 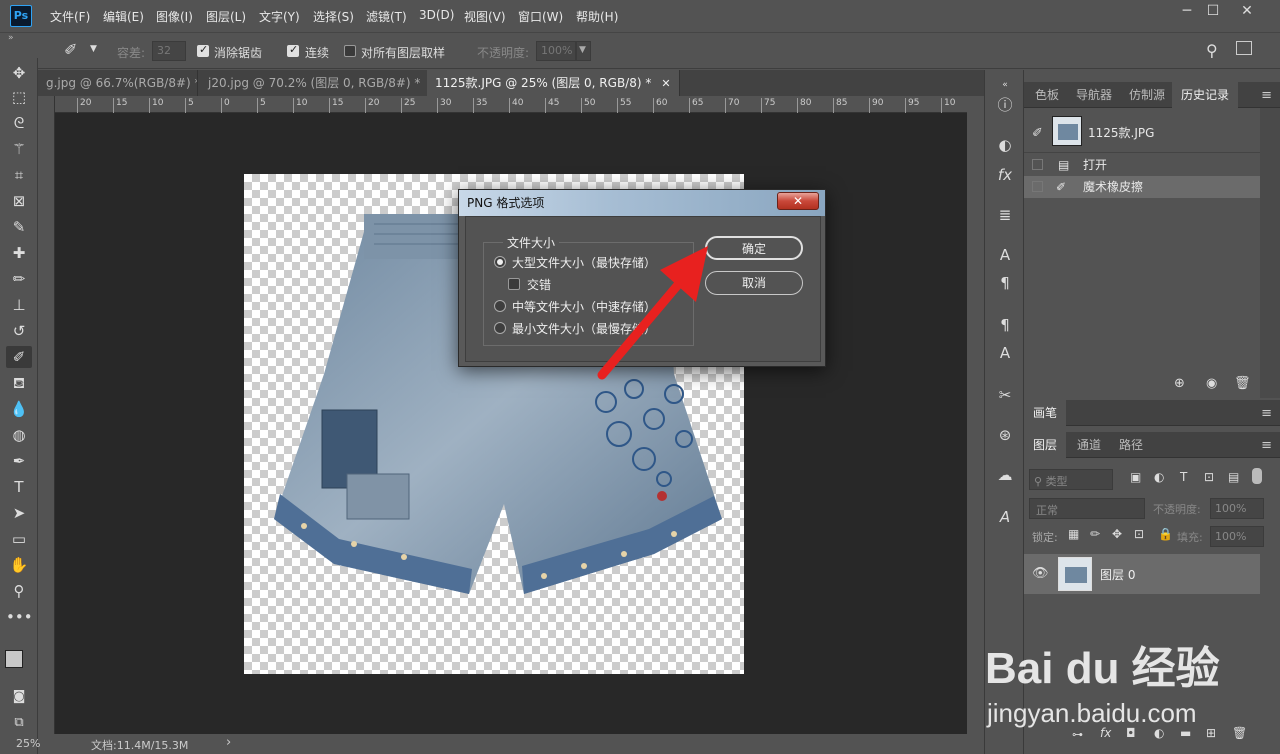 What do you see at coordinates (19, 149) in the screenshot?
I see `magic-wand-tool-icon: ⚚` at bounding box center [19, 149].